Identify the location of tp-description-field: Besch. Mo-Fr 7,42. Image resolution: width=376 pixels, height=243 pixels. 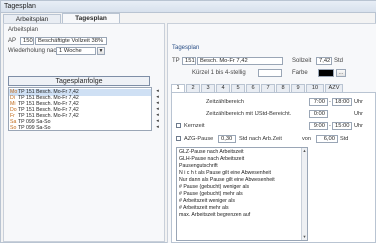
(240, 61).